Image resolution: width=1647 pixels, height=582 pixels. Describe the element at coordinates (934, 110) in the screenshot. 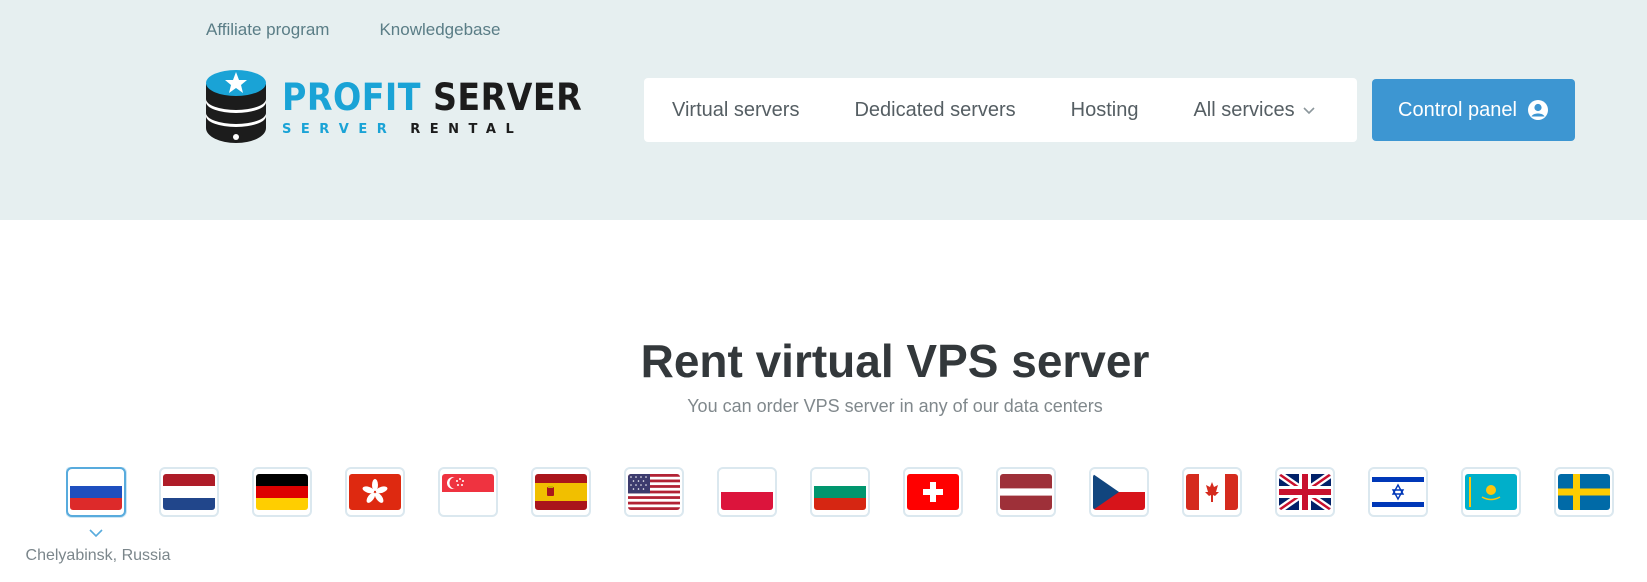

I see `nav-dedicated-servers: Dedicated servers` at that location.